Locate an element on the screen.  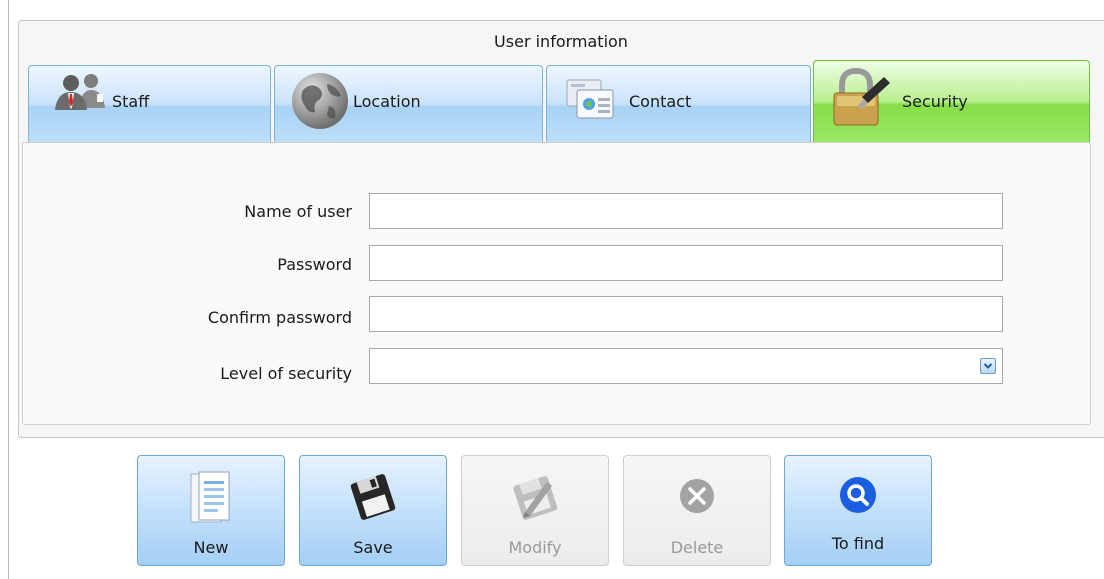
tab-staff: Staff is located at coordinates (149, 105).